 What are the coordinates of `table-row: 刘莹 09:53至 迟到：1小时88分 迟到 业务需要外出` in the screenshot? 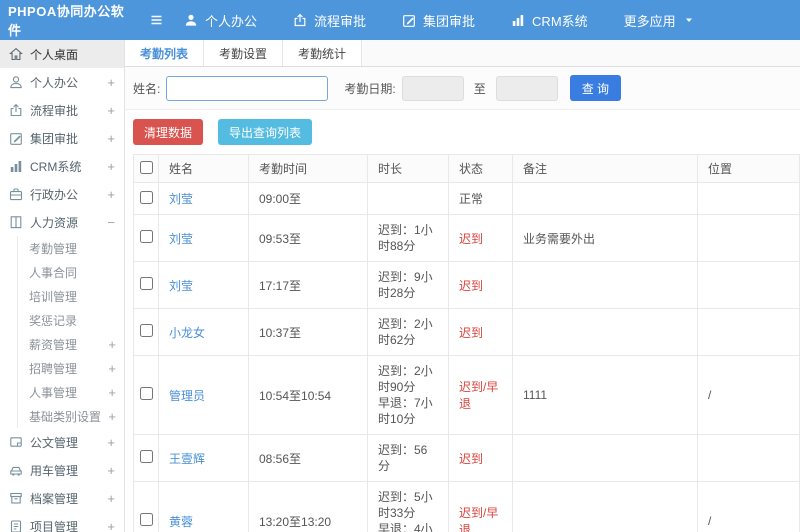 It's located at (466, 238).